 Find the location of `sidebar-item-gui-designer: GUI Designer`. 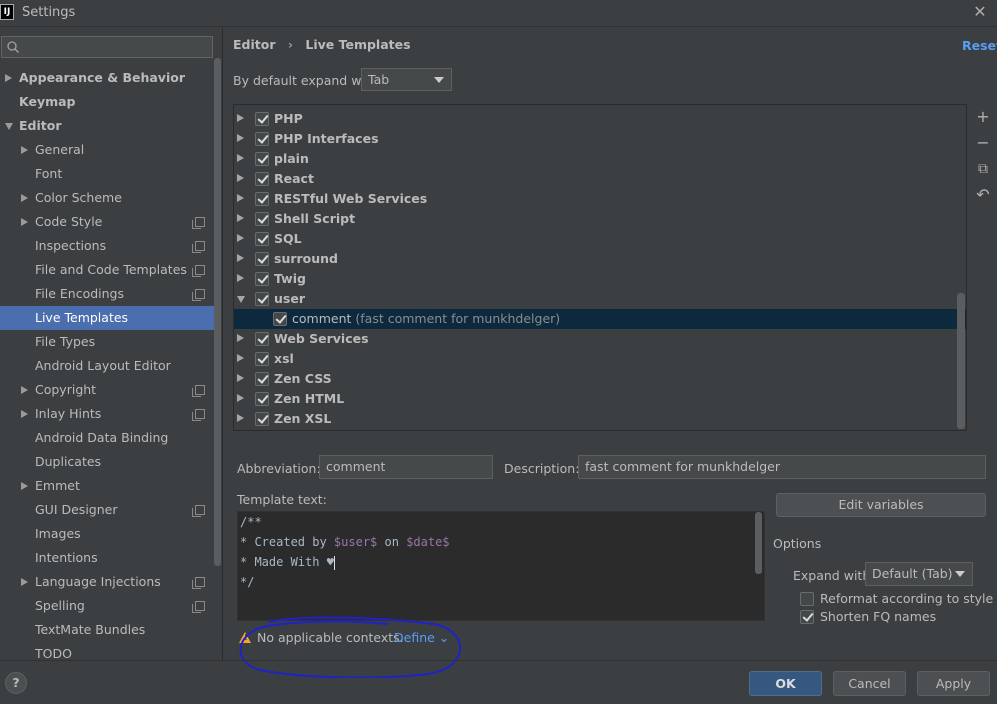

sidebar-item-gui-designer: GUI Designer is located at coordinates (107, 510).